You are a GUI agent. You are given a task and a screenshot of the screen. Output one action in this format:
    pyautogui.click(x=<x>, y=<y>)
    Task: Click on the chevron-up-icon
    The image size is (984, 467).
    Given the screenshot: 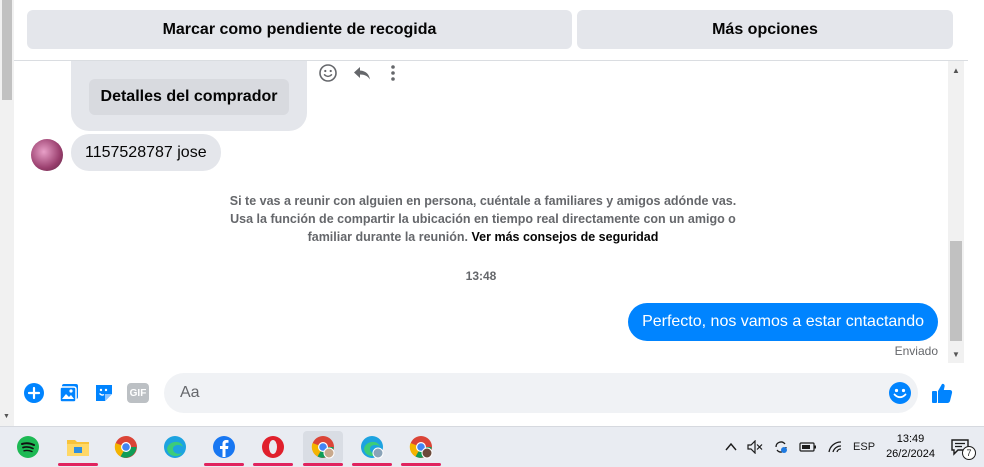 What is the action you would take?
    pyautogui.click(x=731, y=447)
    